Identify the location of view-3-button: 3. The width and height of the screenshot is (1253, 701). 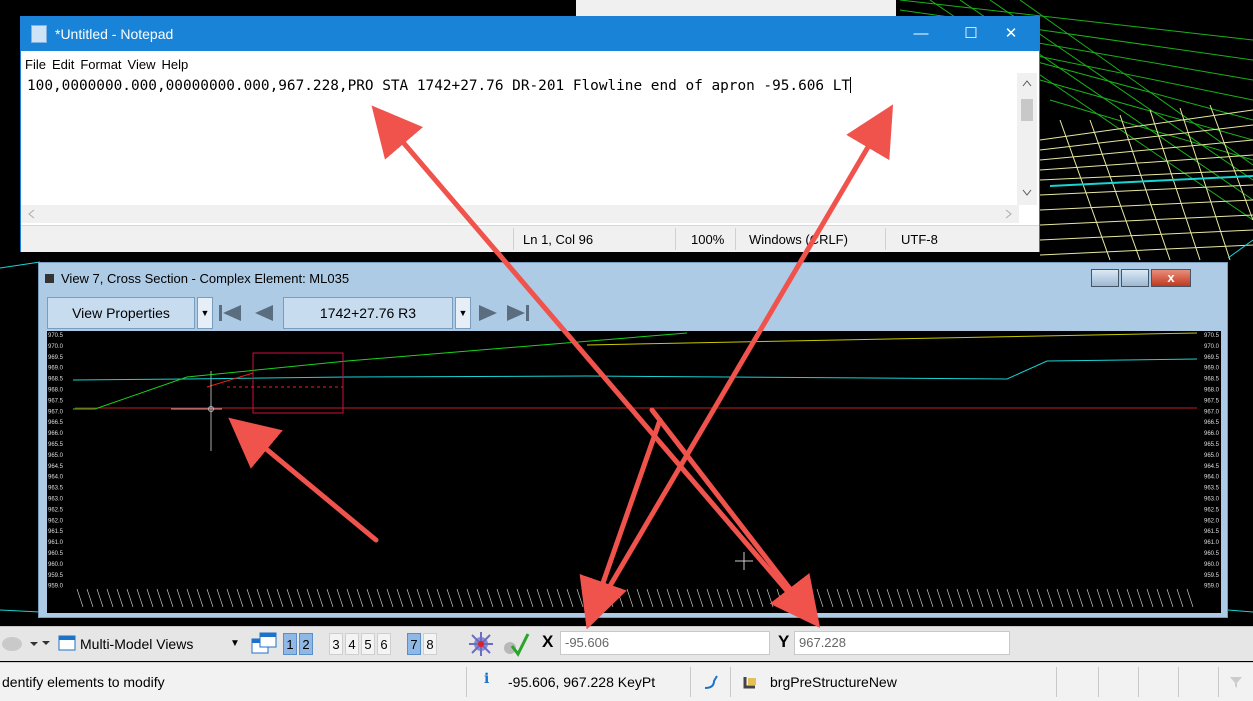
(336, 644).